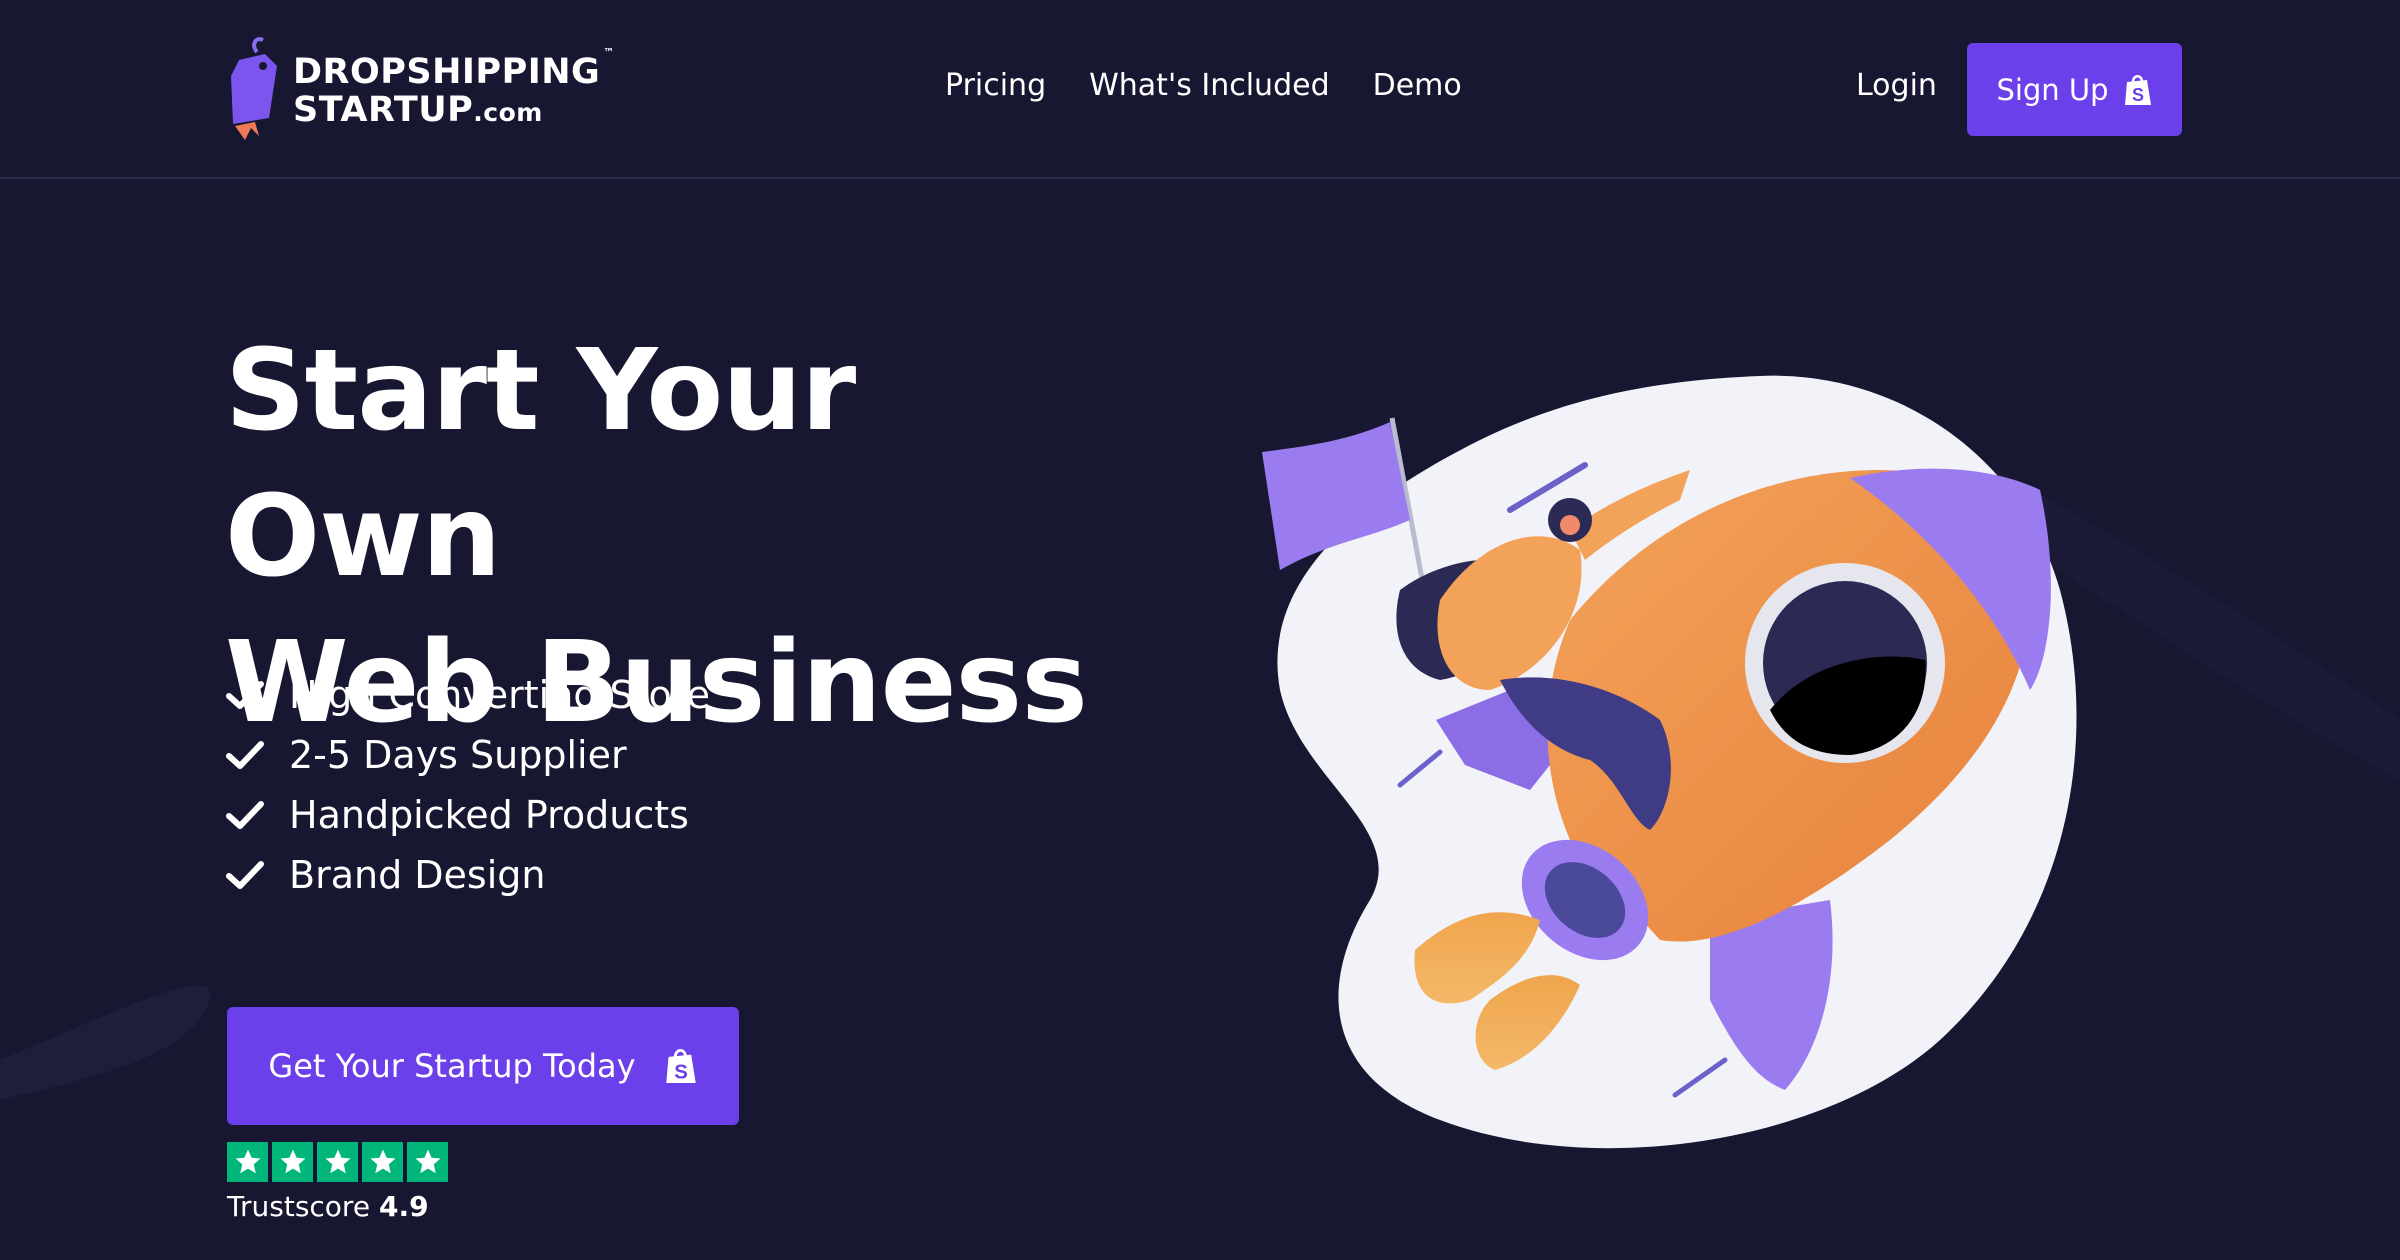 The height and width of the screenshot is (1260, 2400). What do you see at coordinates (489, 815) in the screenshot?
I see `feature-label: Handpicked Products` at bounding box center [489, 815].